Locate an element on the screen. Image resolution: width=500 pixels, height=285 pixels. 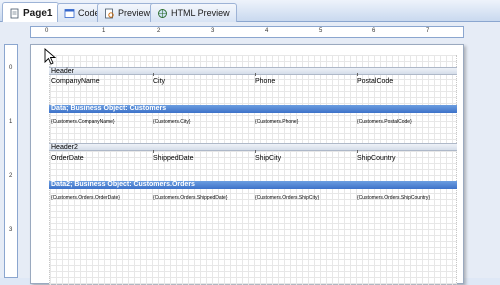
ruler-h-2: 2 is located at coordinates (159, 31).